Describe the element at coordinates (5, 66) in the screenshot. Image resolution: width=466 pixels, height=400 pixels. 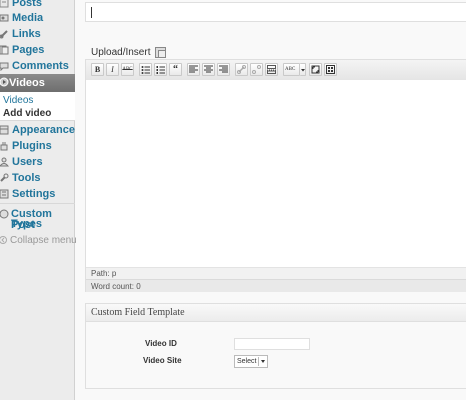
I see `comments-icon` at that location.